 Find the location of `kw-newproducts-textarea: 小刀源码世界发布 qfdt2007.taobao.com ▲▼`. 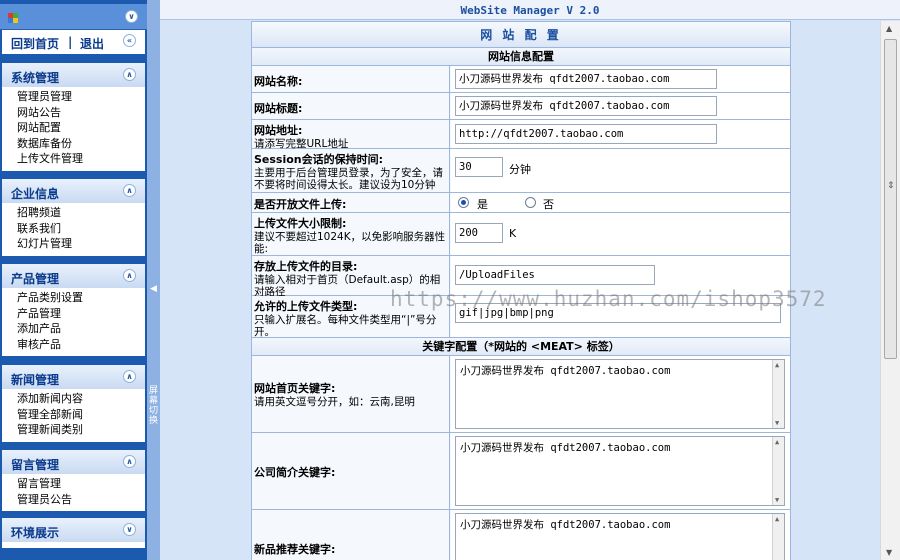

kw-newproducts-textarea: 小刀源码世界发布 qfdt2007.taobao.com ▲▼ is located at coordinates (620, 536).